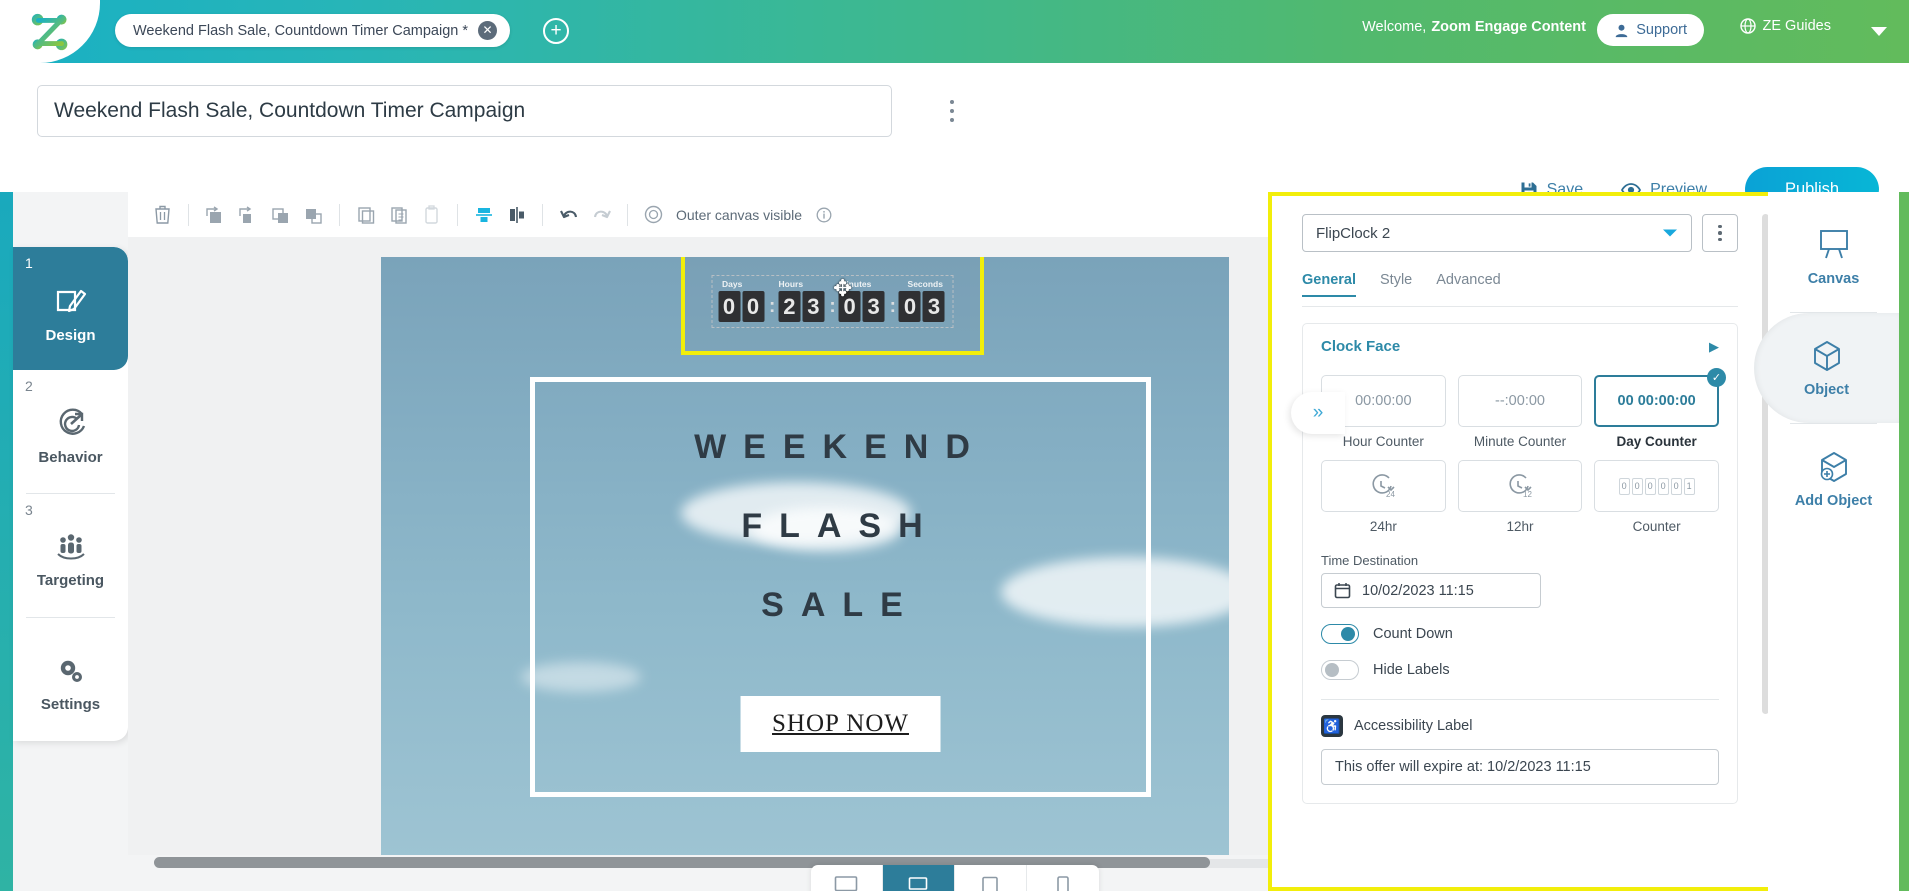 Image resolution: width=1909 pixels, height=891 pixels. I want to click on option-preview: 24, so click(1383, 486).